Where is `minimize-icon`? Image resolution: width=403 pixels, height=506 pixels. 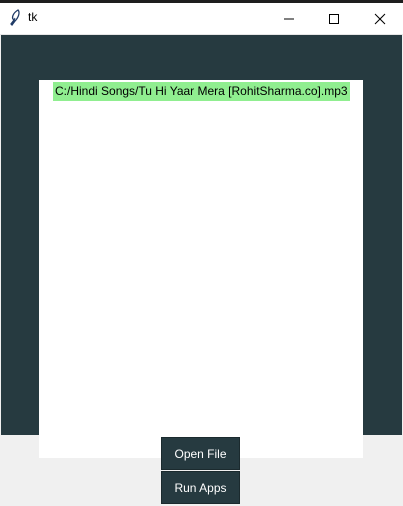
minimize-icon is located at coordinates (289, 18).